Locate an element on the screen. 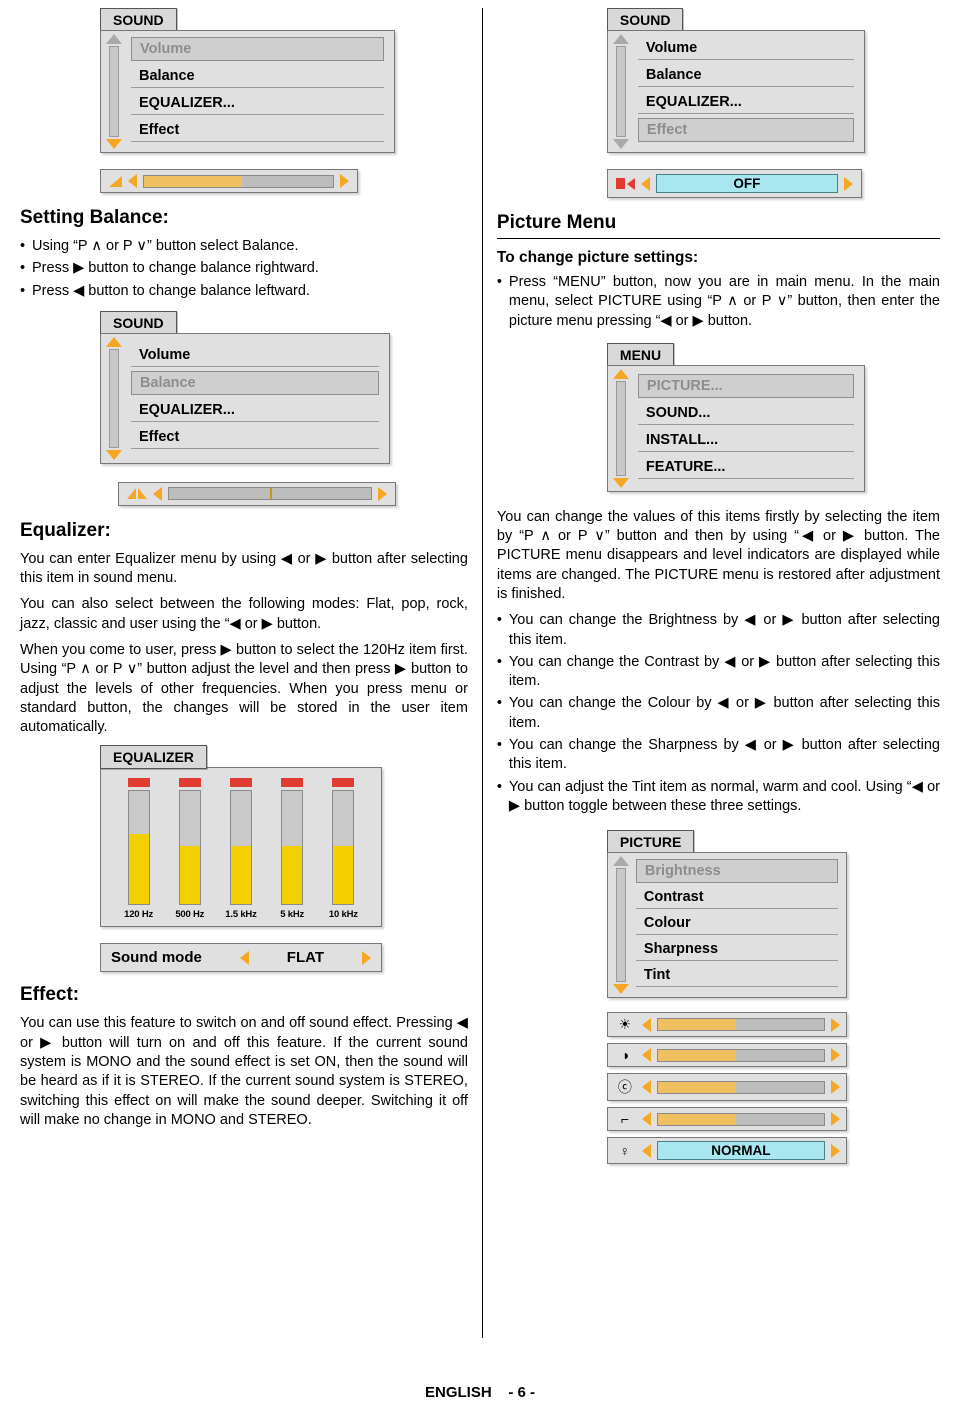 This screenshot has width=960, height=1415. picture-sliders: ☀ ◑ ⓒ ⌐ ♀ NORMAL is located at coordinates (726, 1088).